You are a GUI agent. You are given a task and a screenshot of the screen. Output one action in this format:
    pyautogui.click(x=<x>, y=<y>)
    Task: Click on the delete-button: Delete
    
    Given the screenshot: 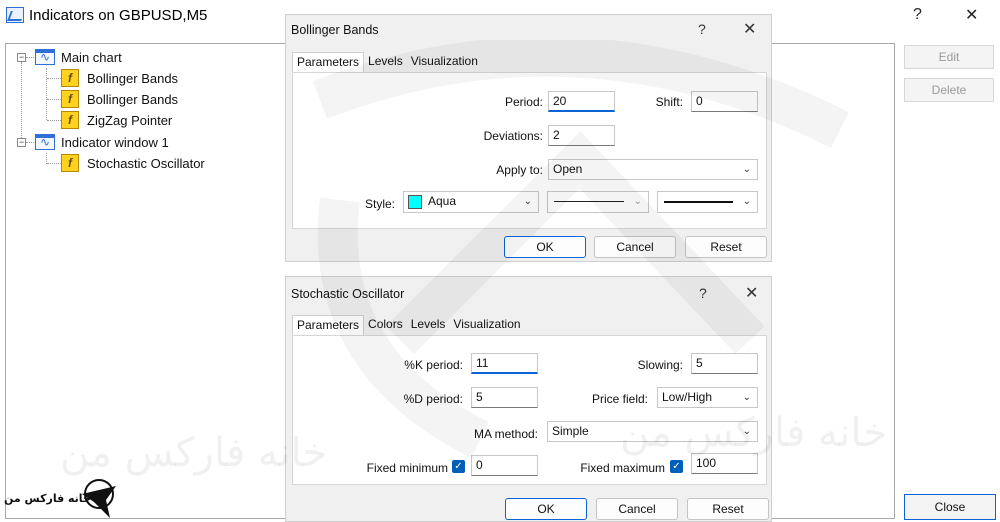 What is the action you would take?
    pyautogui.click(x=949, y=90)
    